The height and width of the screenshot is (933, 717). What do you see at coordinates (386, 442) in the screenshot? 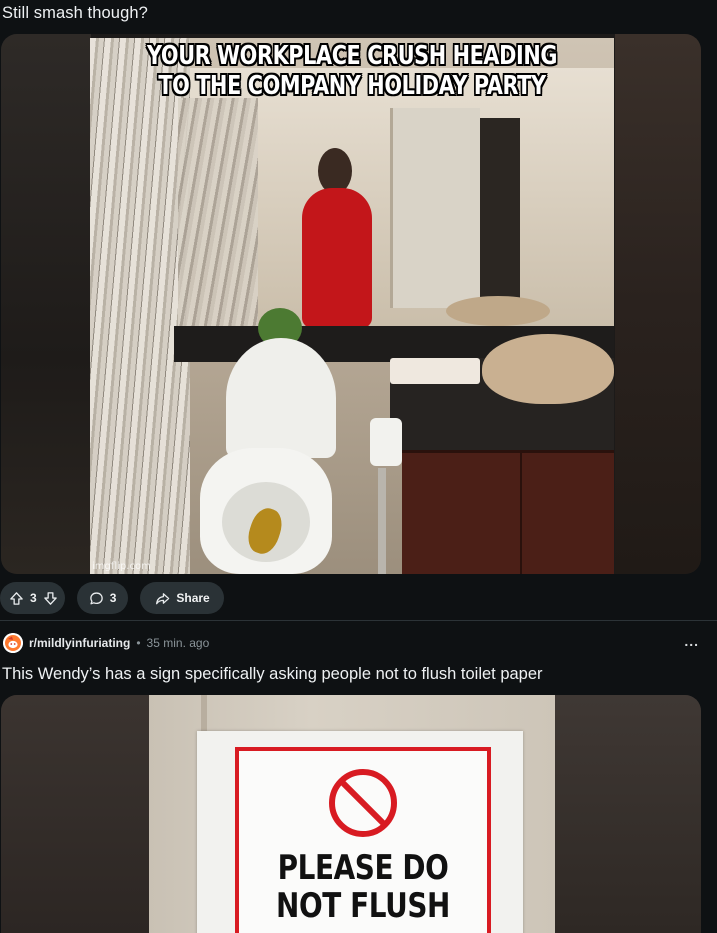
I see `toilet-paper` at bounding box center [386, 442].